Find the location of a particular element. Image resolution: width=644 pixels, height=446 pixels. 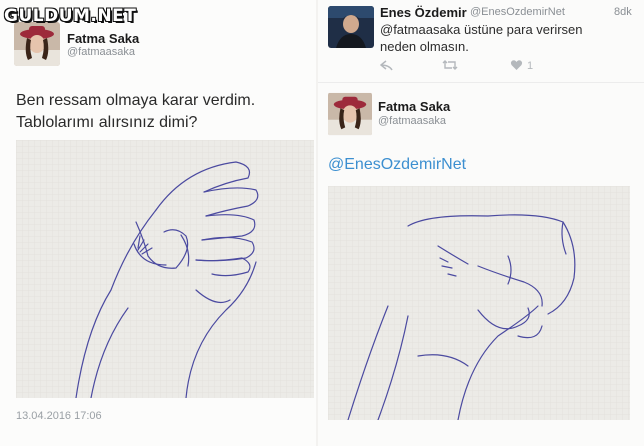

tweet-date: 13.04.2016 17:06 is located at coordinates (59, 416).